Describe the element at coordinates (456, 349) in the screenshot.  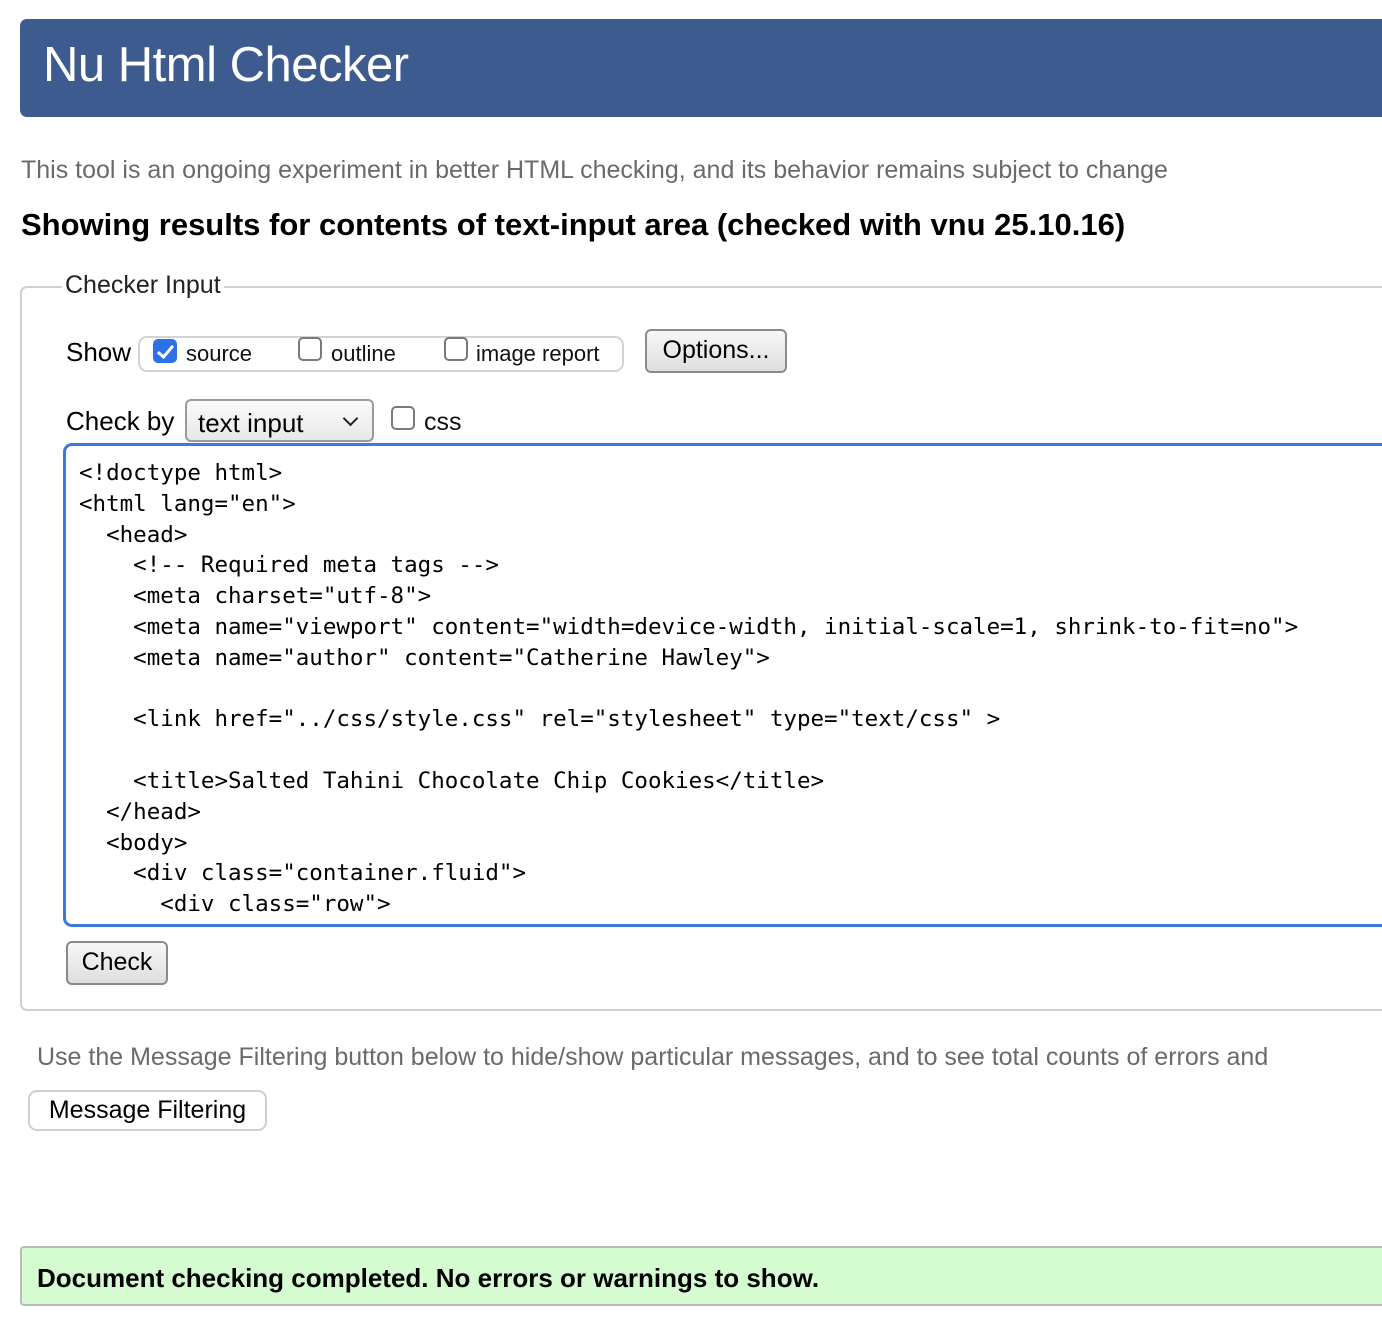
I see `image-report-checkbox` at that location.